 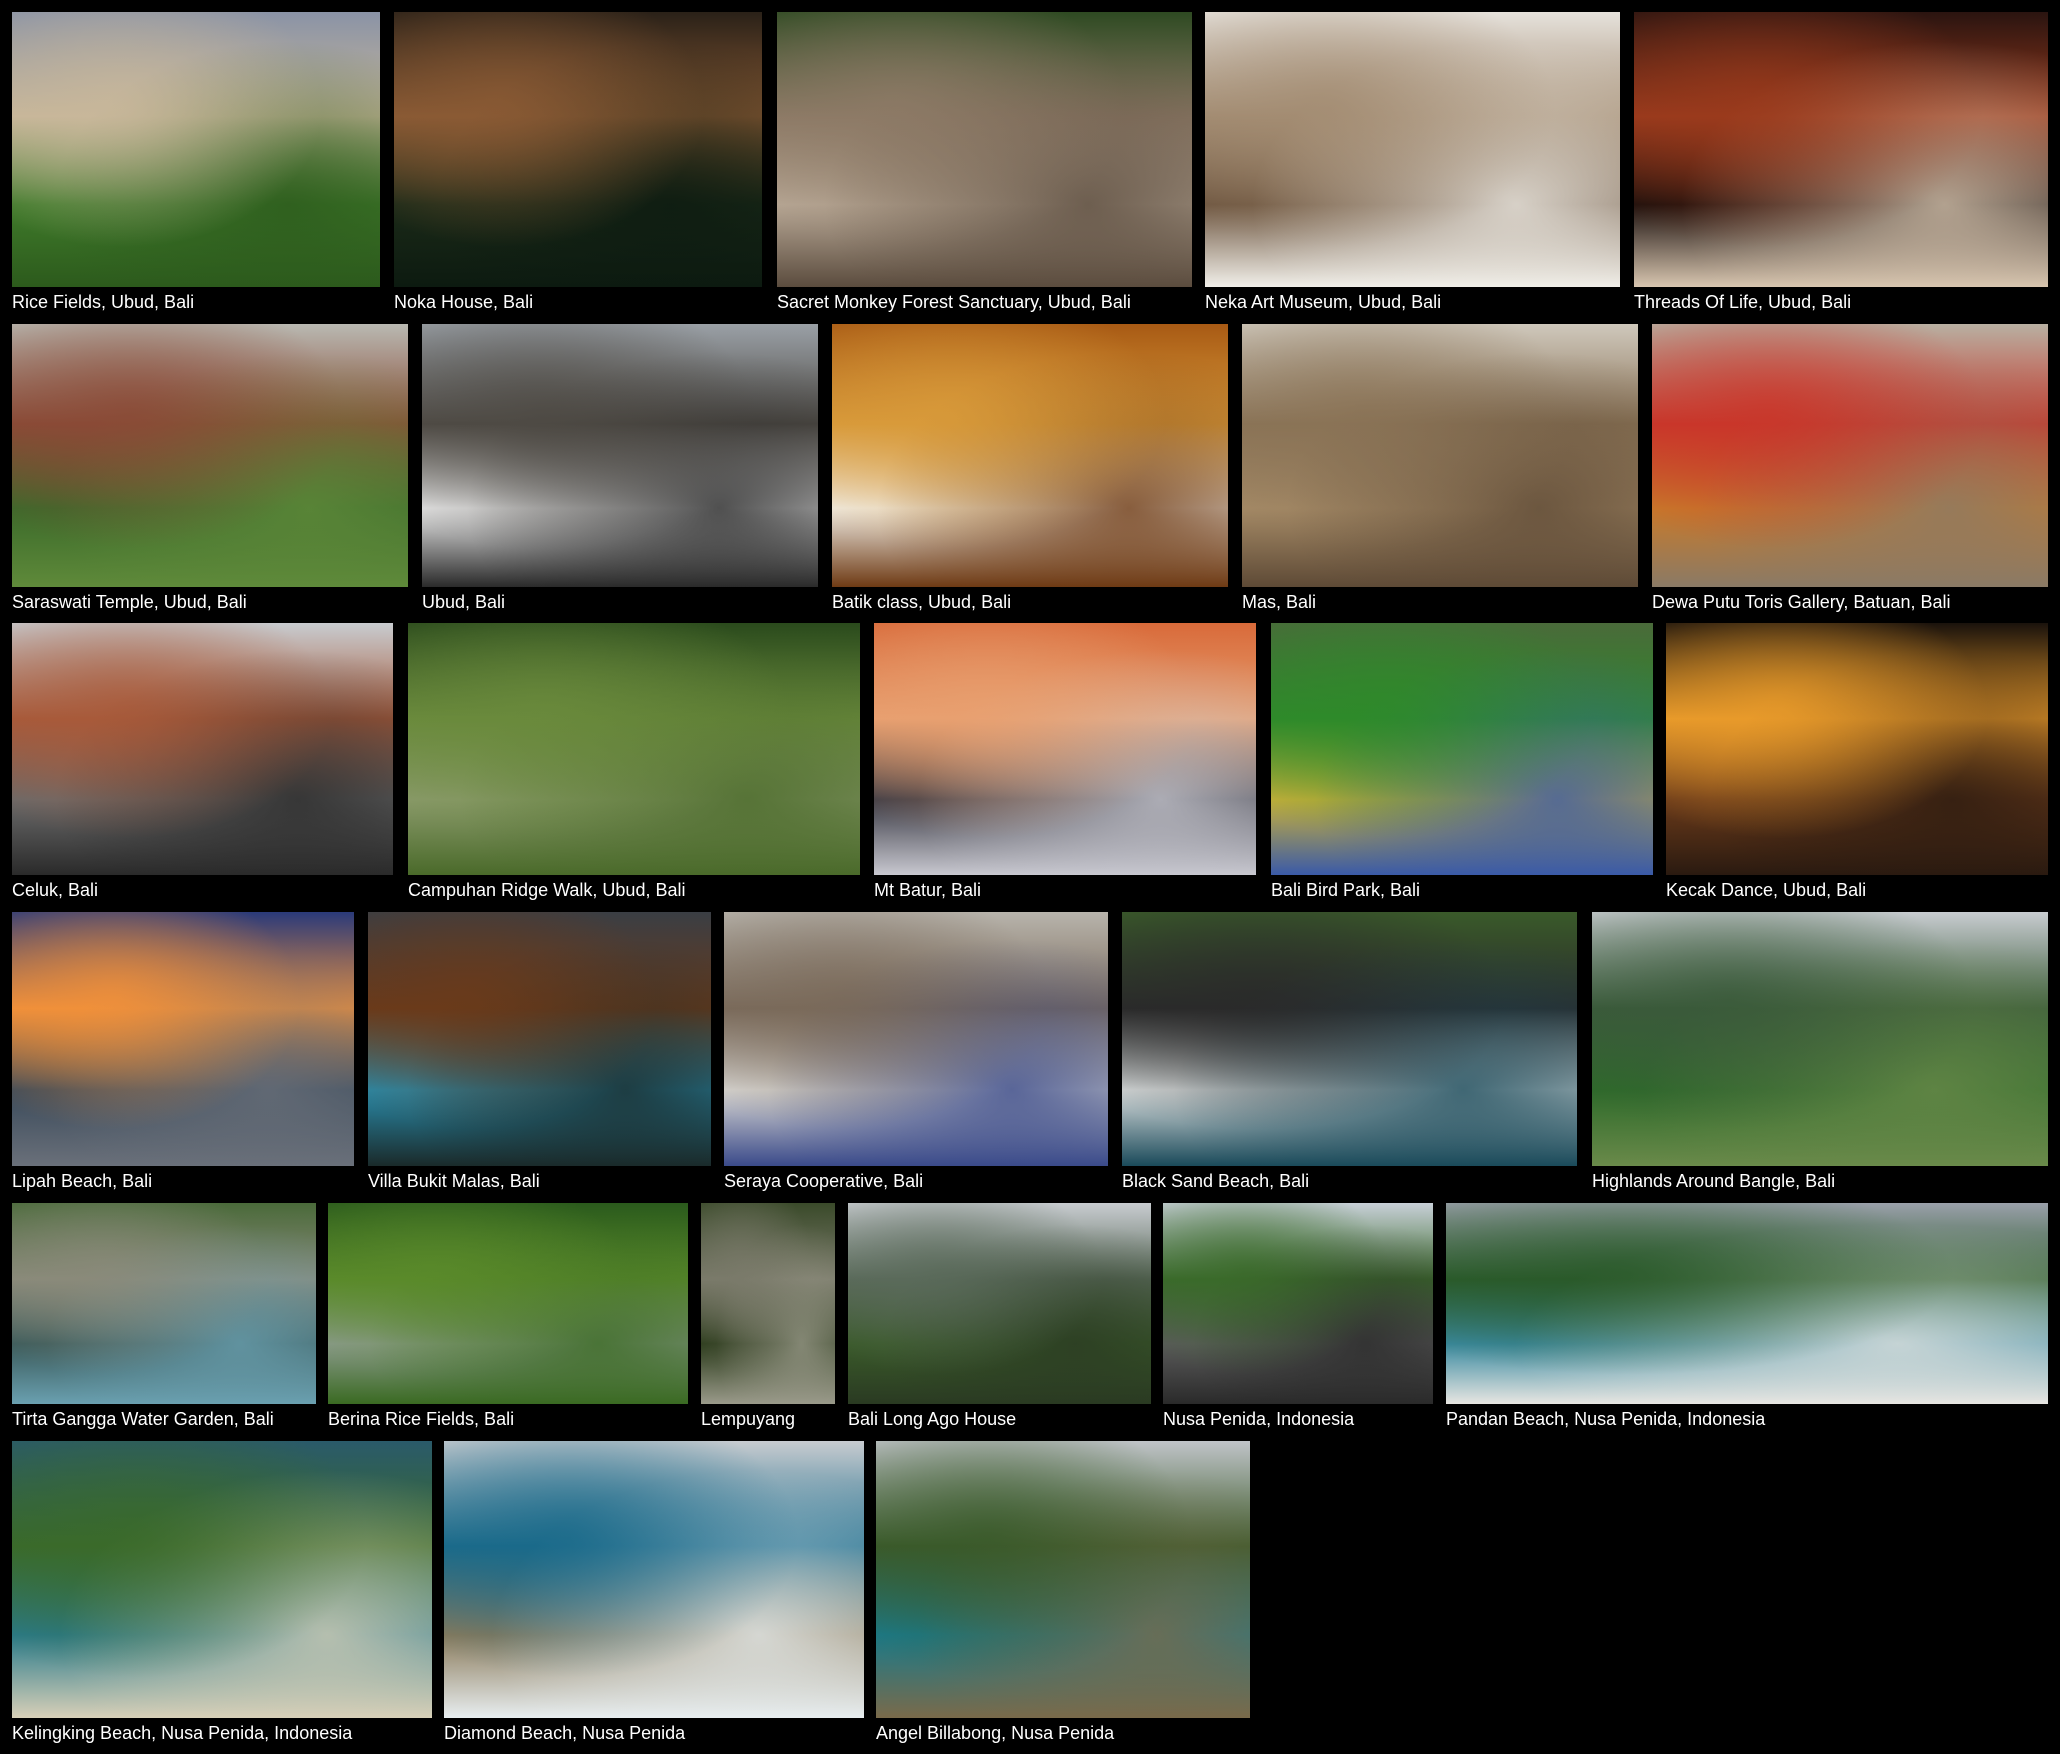 What do you see at coordinates (143, 1419) in the screenshot?
I see `photo-caption: Tirta Gangga Water Garden, Bali` at bounding box center [143, 1419].